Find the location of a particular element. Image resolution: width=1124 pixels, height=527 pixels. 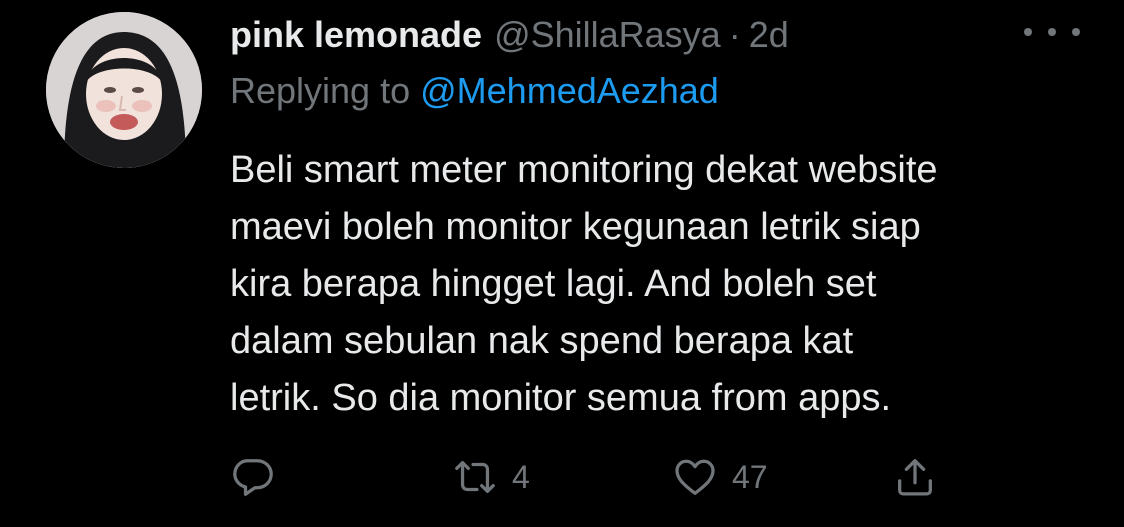

replying-to-mention: @MehmedAezhad is located at coordinates (569, 90).